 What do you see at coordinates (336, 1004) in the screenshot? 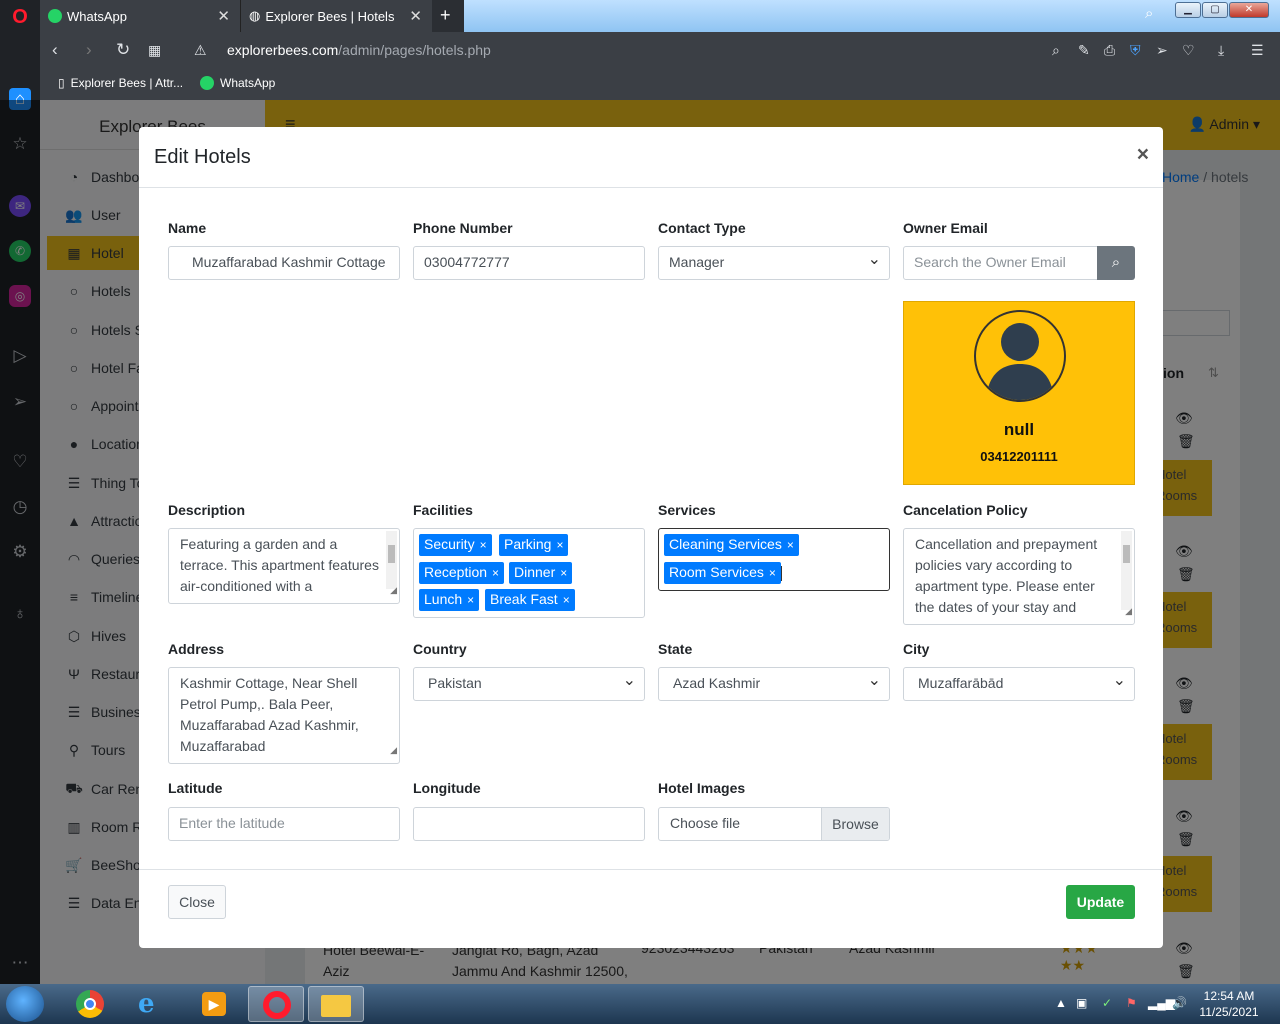
I see `file-explorer-taskbar-icon` at bounding box center [336, 1004].